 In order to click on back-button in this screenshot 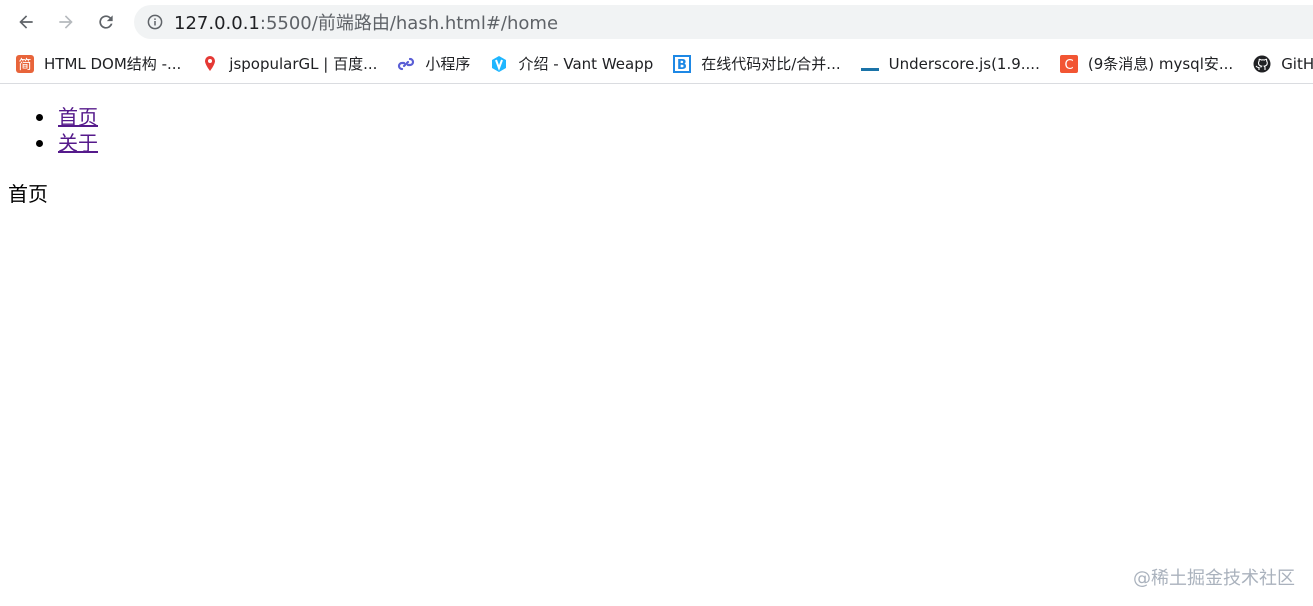, I will do `click(26, 22)`.